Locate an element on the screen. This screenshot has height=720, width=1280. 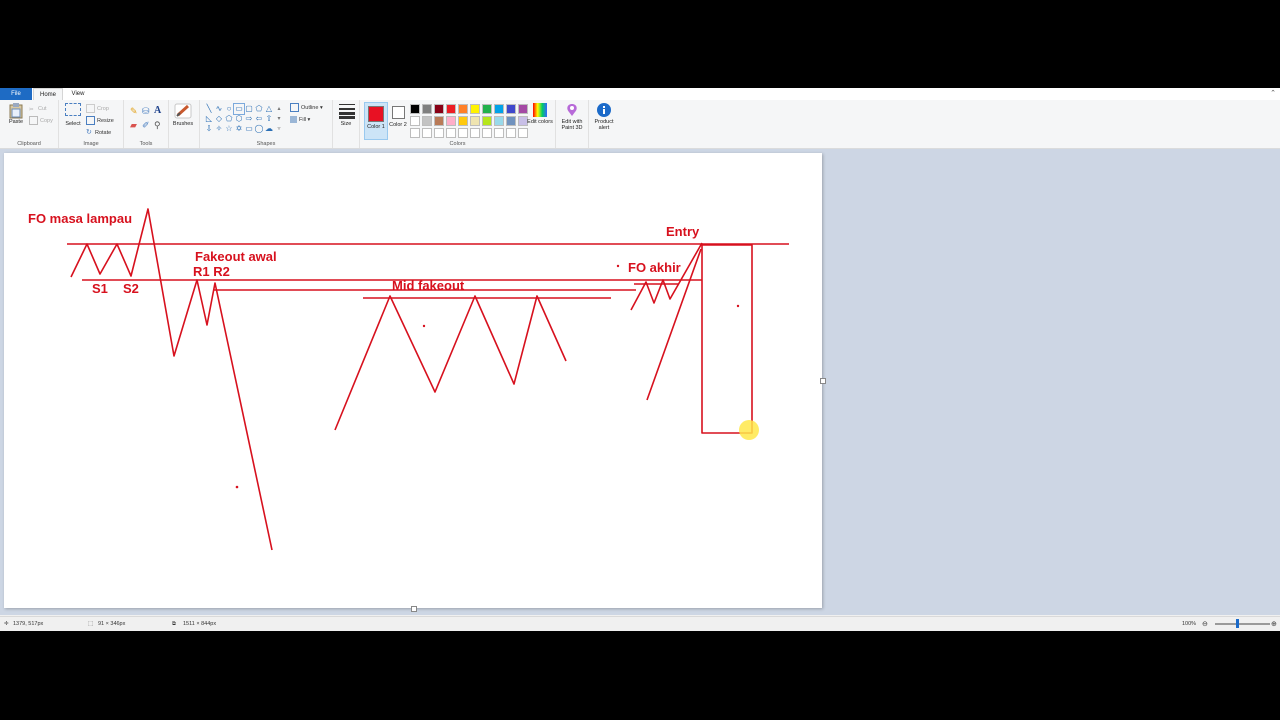
edit-colors-button: Edit colors is located at coordinates (540, 114).